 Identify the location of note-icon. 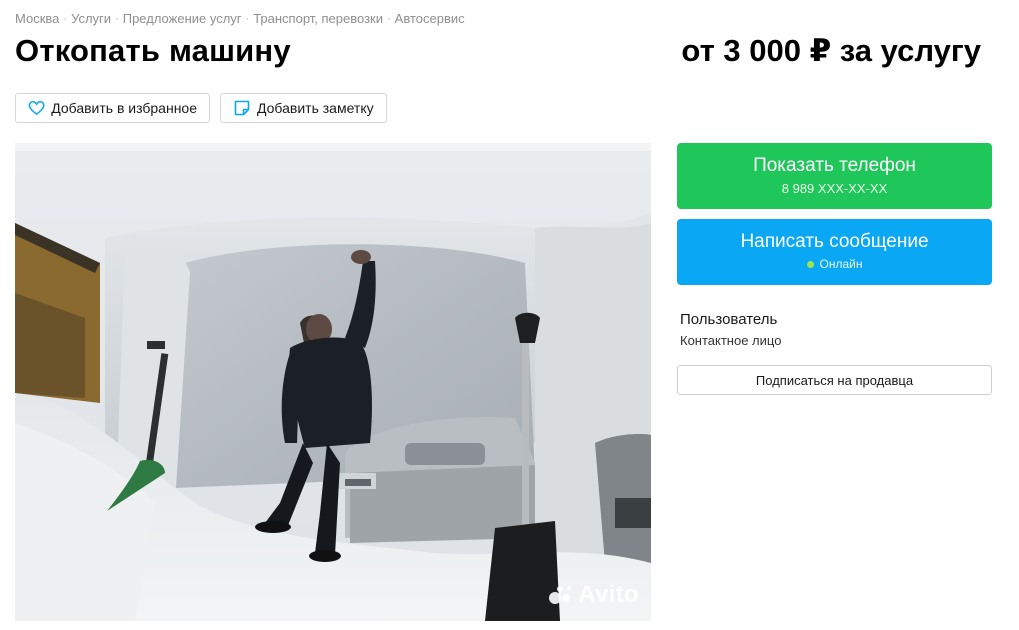
(242, 108).